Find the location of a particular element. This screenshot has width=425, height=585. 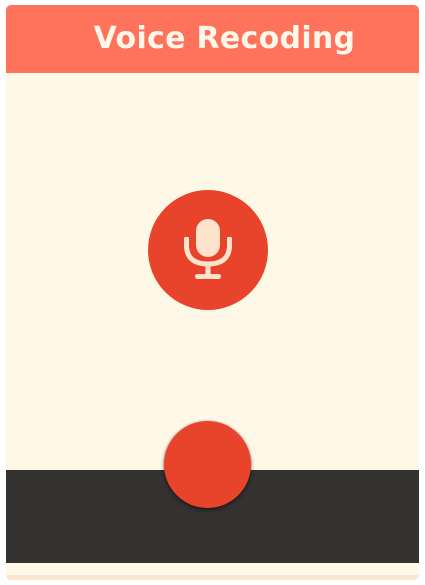

page-title: Voice Recoding is located at coordinates (224, 38).